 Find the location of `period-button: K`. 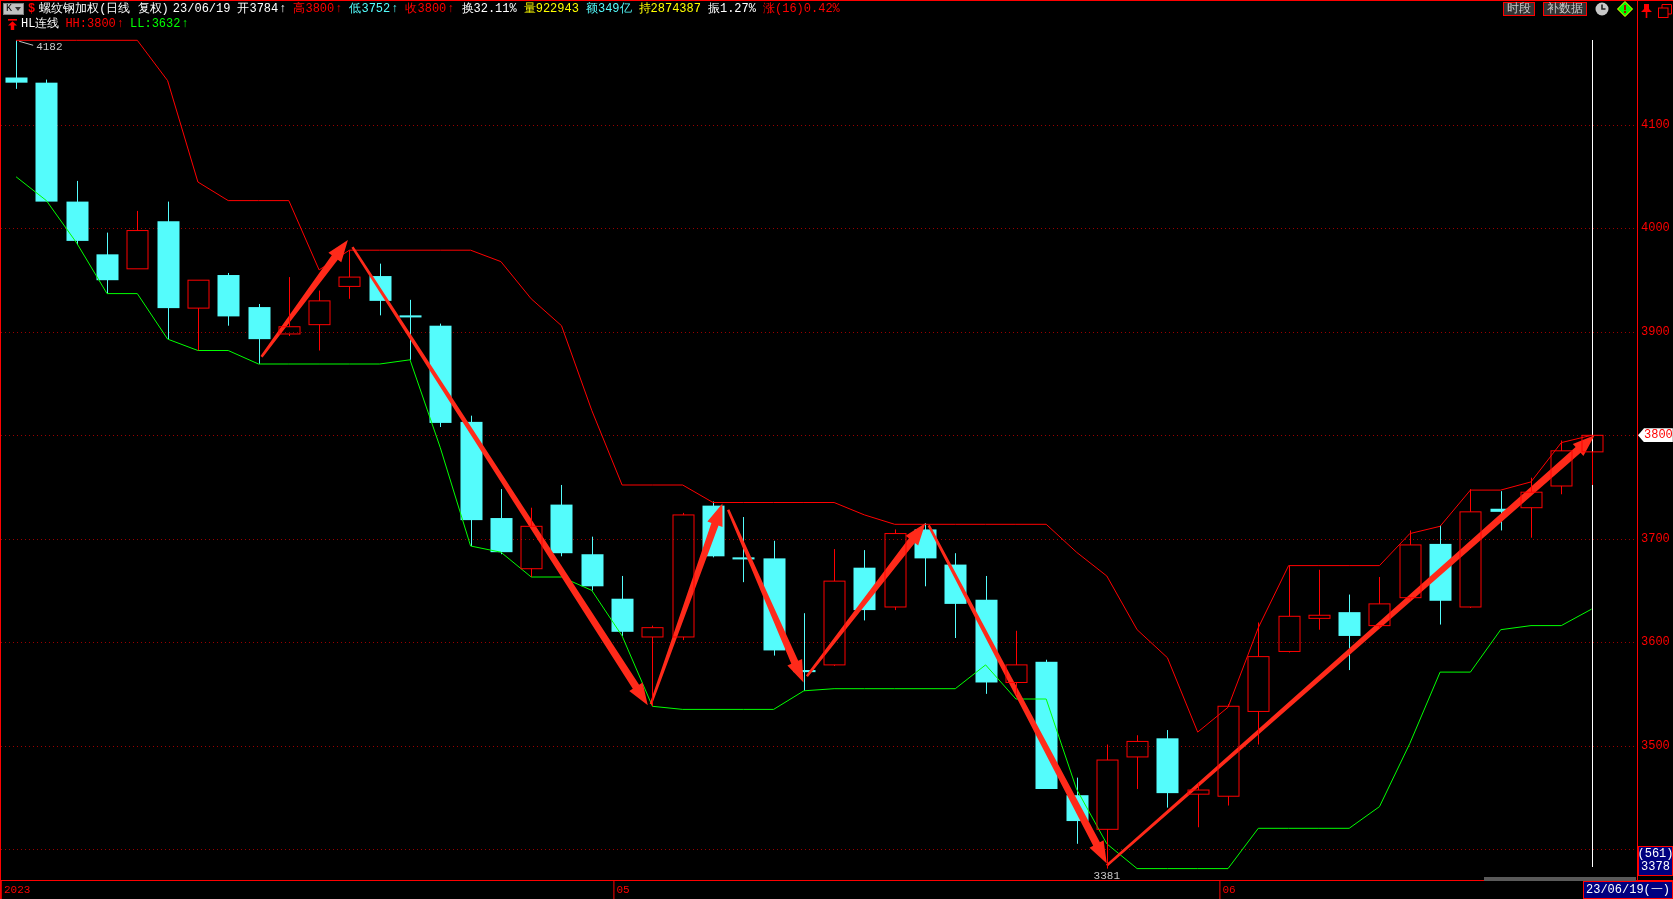

period-button: K is located at coordinates (13, 9).